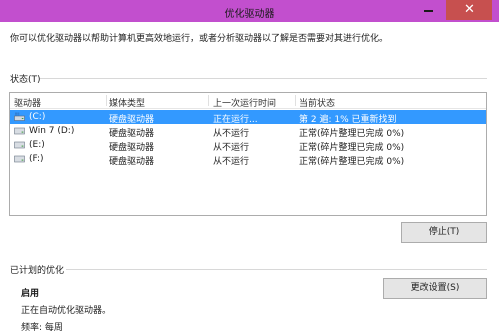  What do you see at coordinates (428, 10) in the screenshot?
I see `minimize-button` at bounding box center [428, 10].